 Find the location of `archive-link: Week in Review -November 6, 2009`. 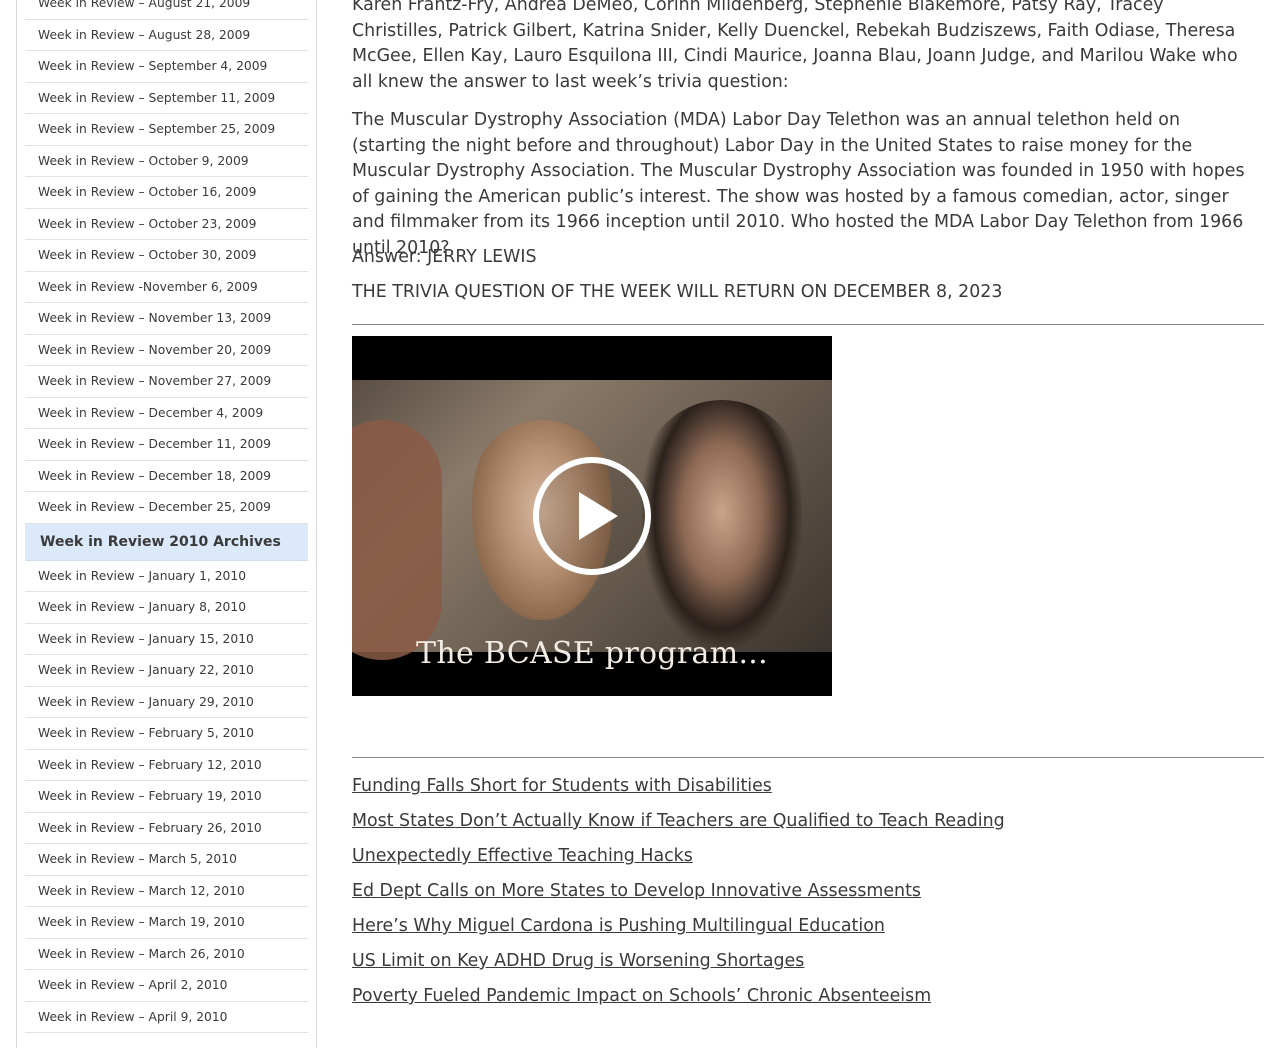

archive-link: Week in Review -November 6, 2009 is located at coordinates (166, 287).